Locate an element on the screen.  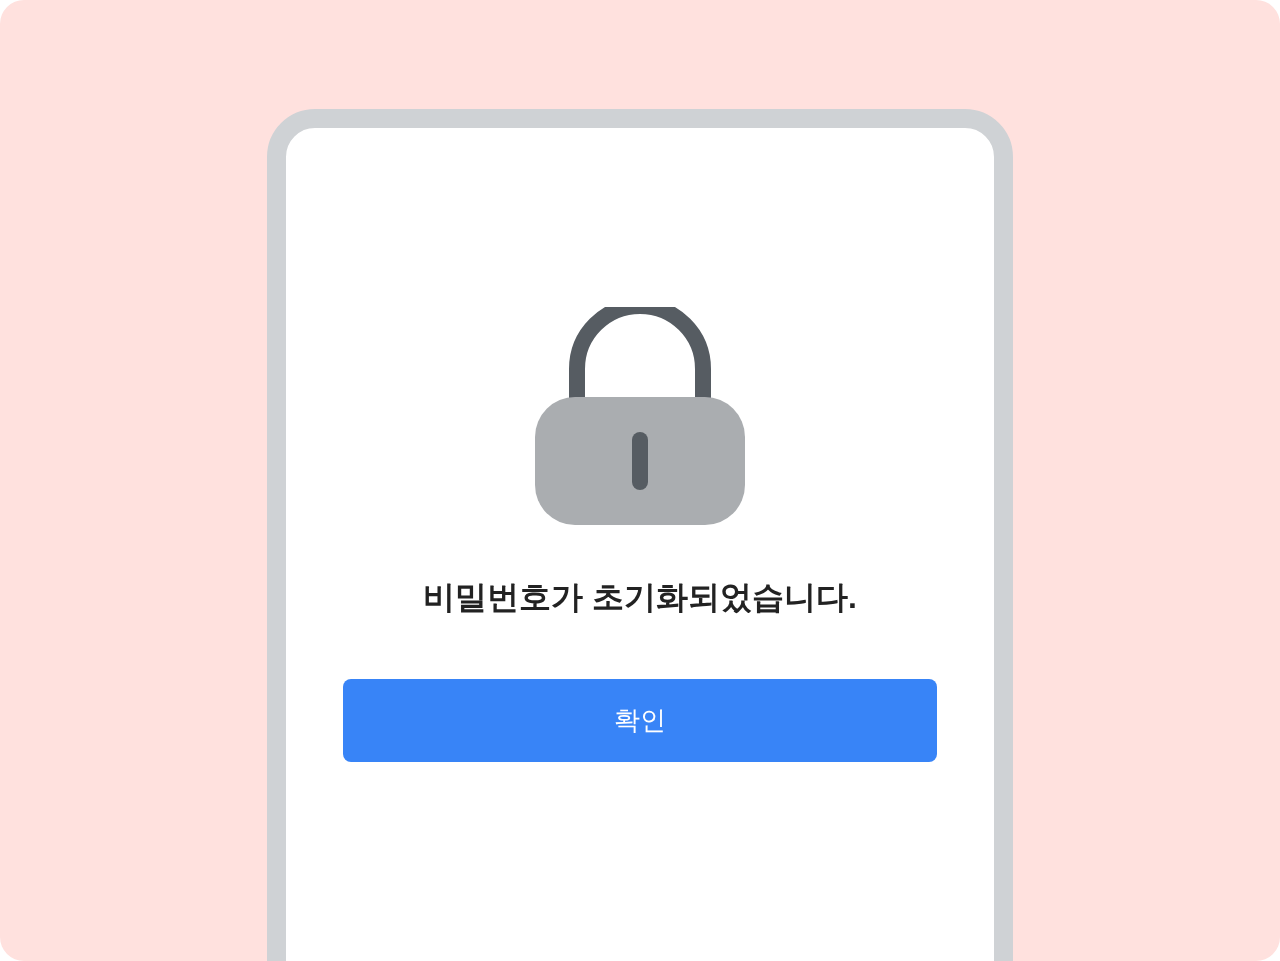
confirm-button: 확인 is located at coordinates (640, 720).